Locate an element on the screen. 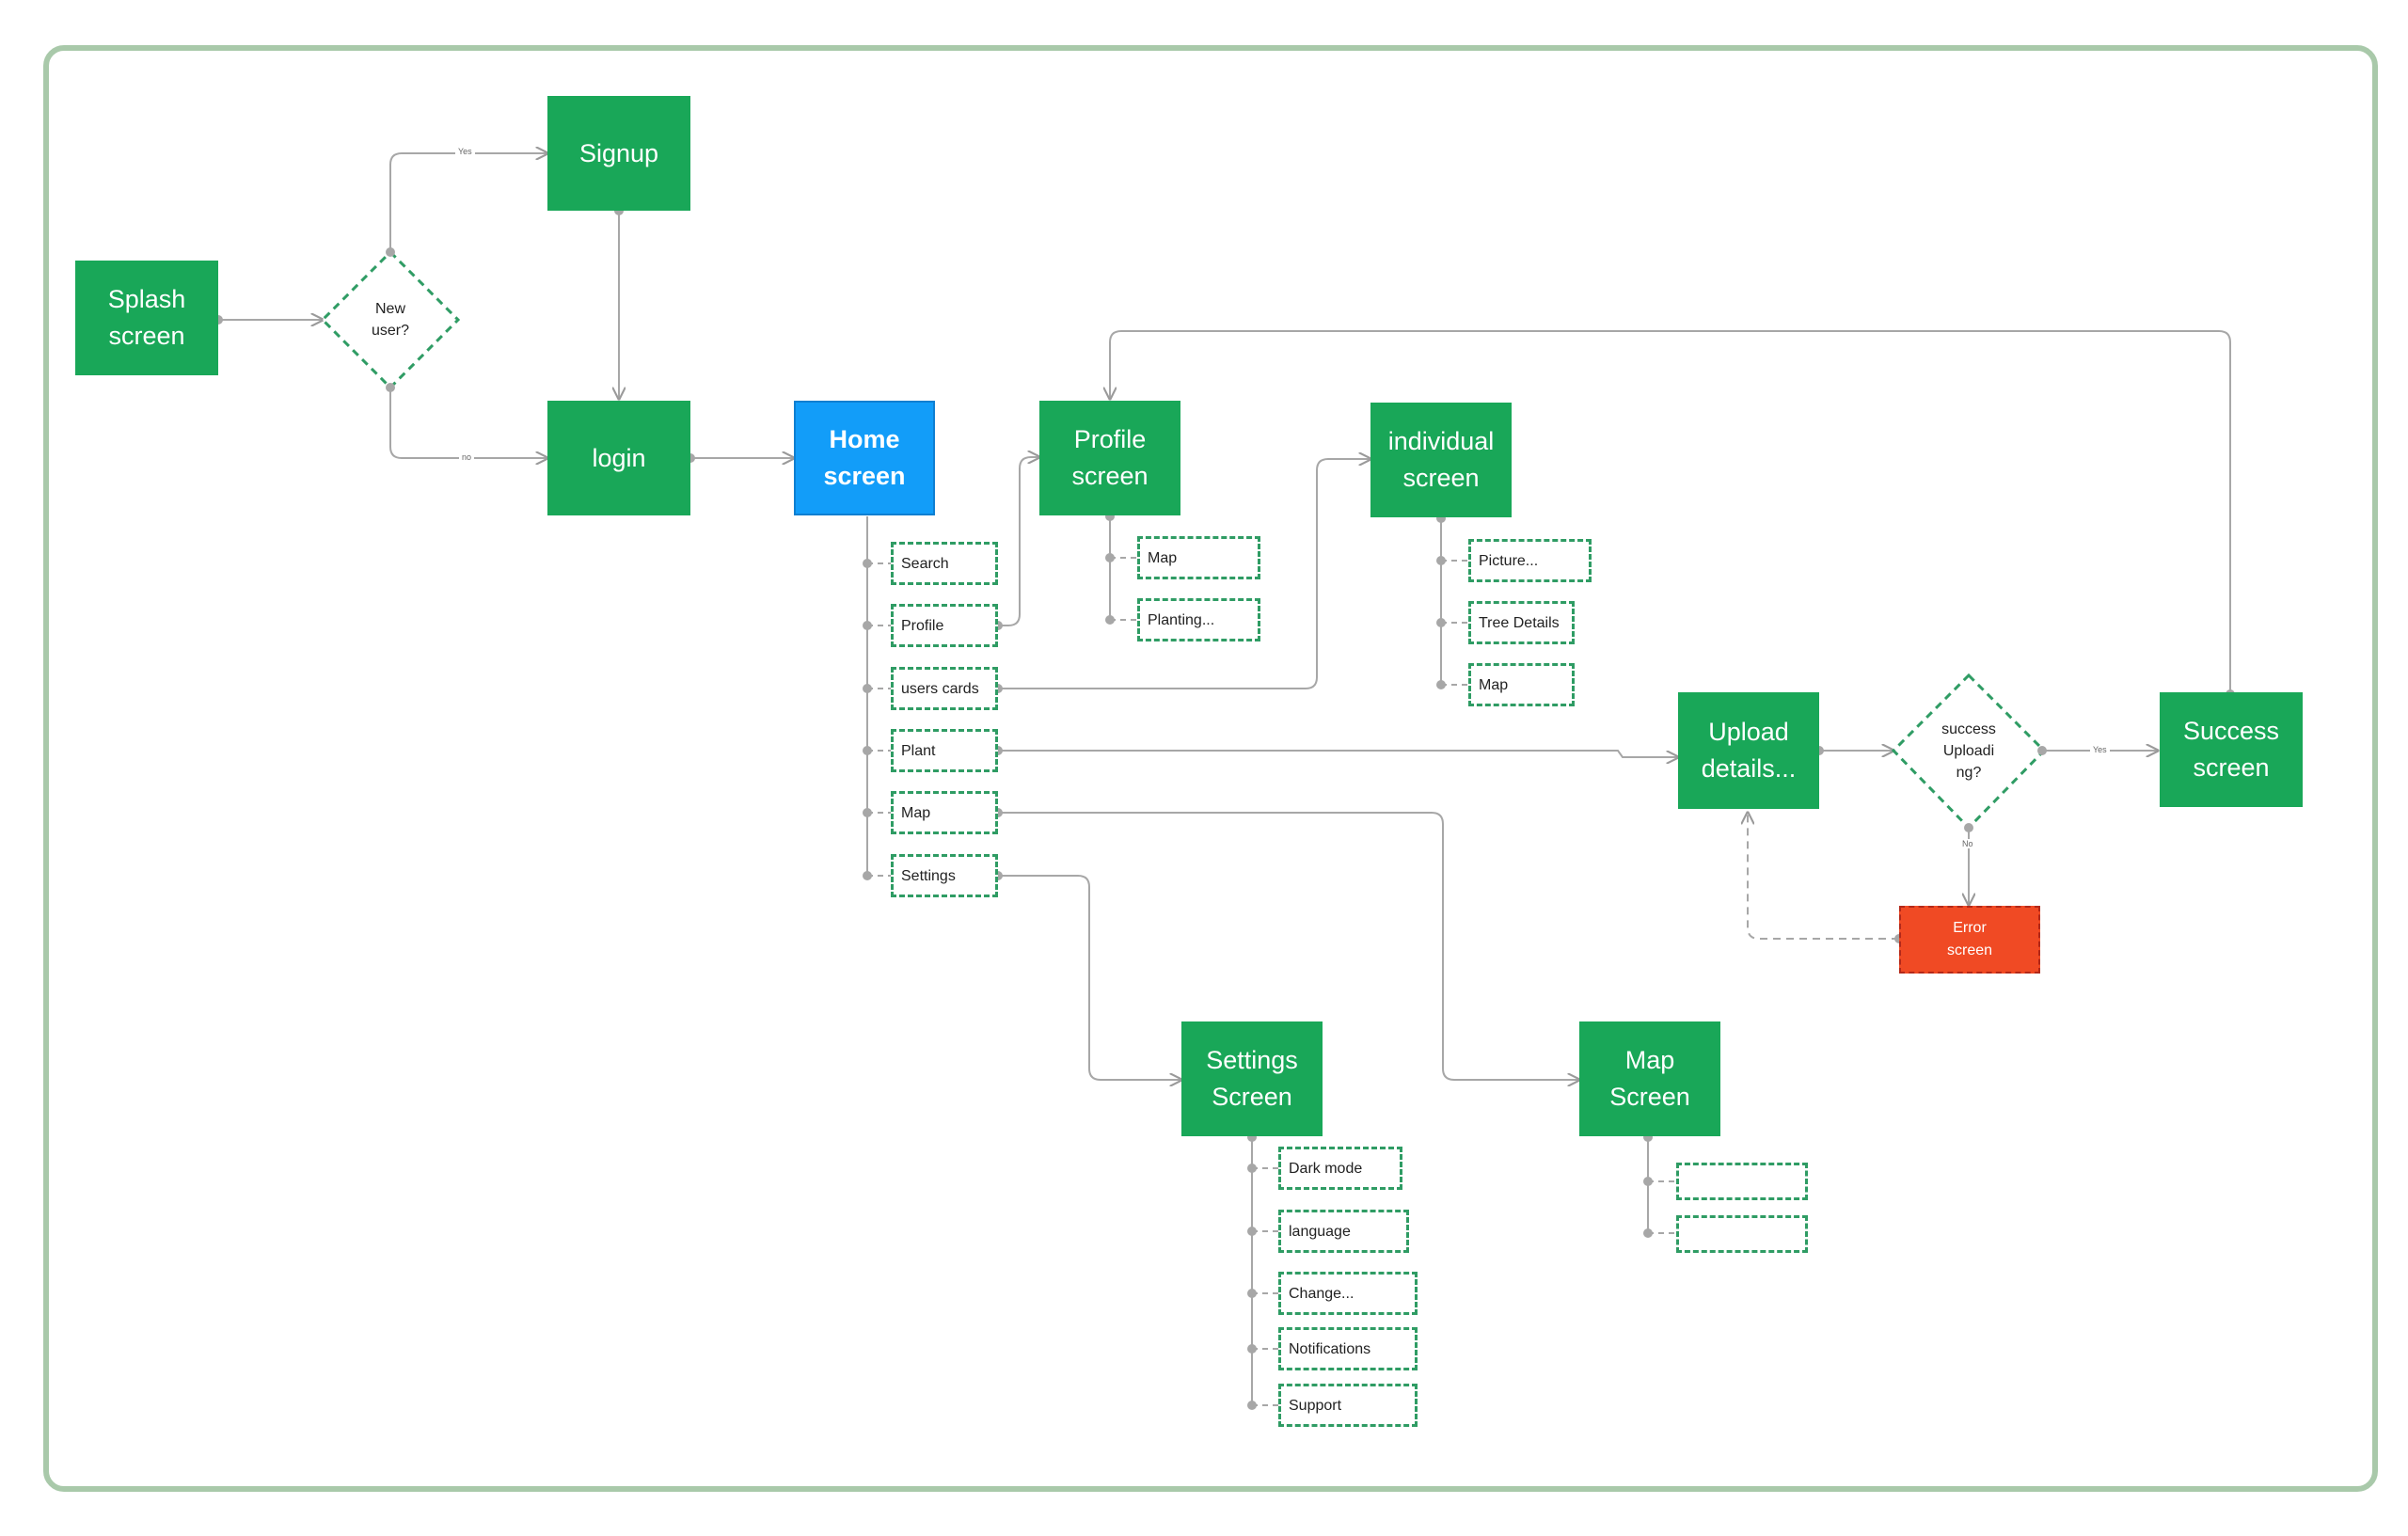  home-item-users-cards: users cards is located at coordinates (945, 688).